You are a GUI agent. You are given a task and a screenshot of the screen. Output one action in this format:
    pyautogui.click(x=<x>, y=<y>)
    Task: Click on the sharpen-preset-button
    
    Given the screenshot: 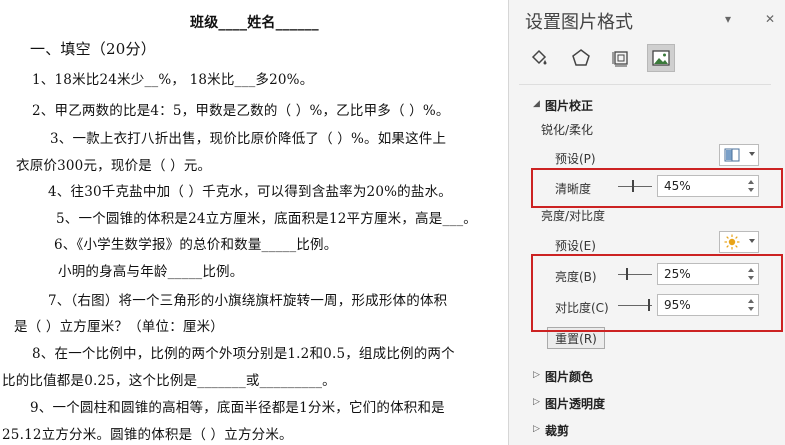 What is the action you would take?
    pyautogui.click(x=739, y=155)
    